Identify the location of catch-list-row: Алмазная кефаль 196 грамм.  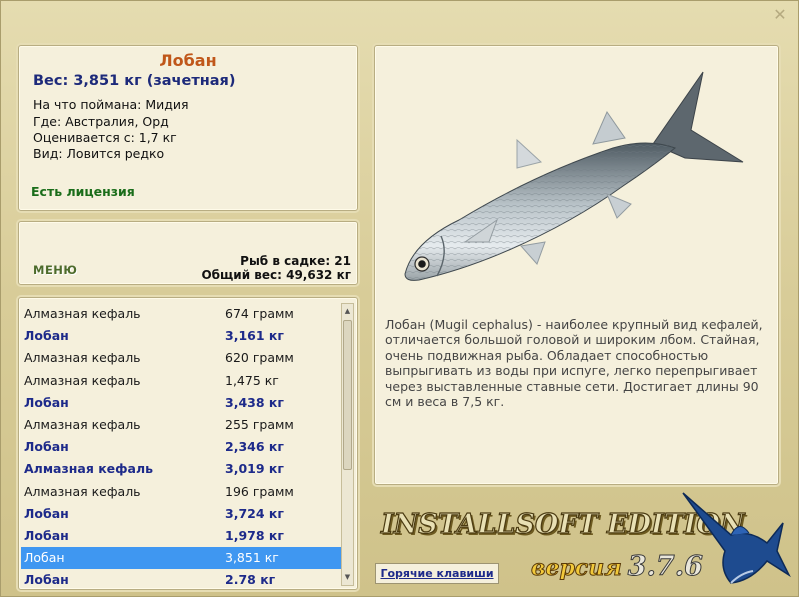
(181, 492).